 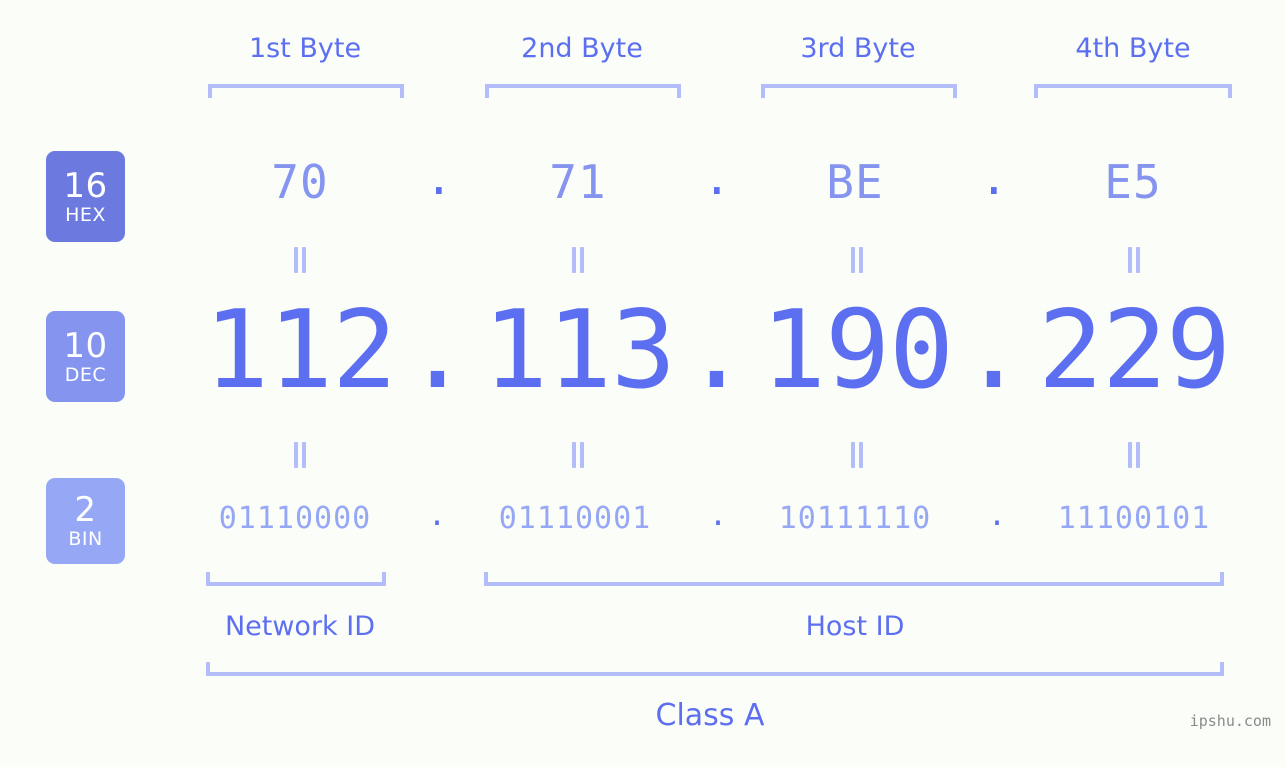 What do you see at coordinates (1230, 721) in the screenshot?
I see `site-watermark: ipshu.com` at bounding box center [1230, 721].